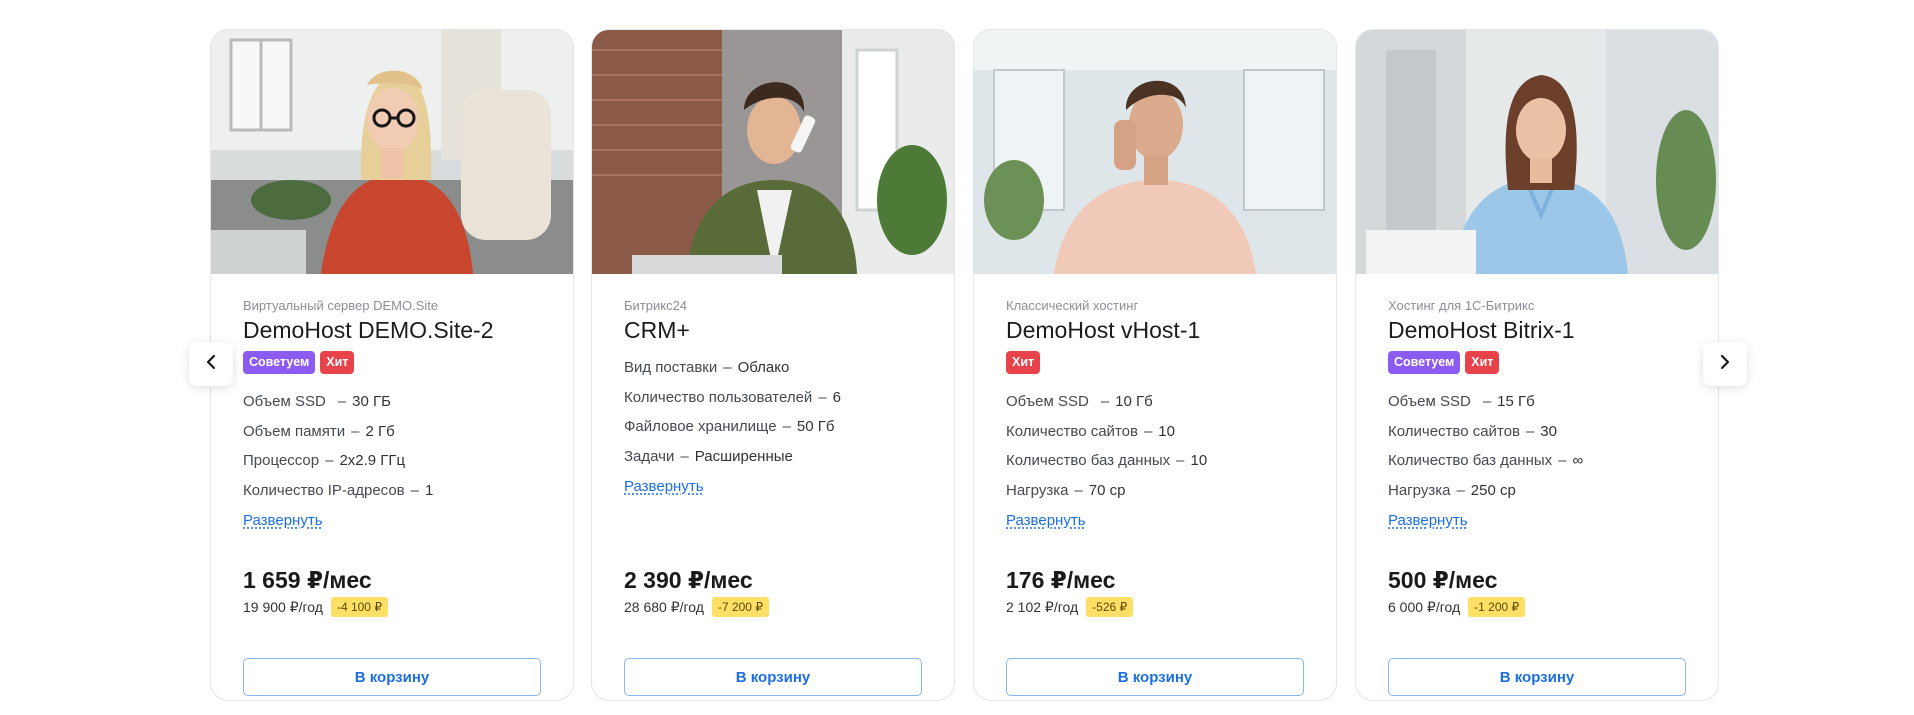 The height and width of the screenshot is (715, 1914). I want to click on spec-row: Количество сайтов –10, so click(1090, 431).